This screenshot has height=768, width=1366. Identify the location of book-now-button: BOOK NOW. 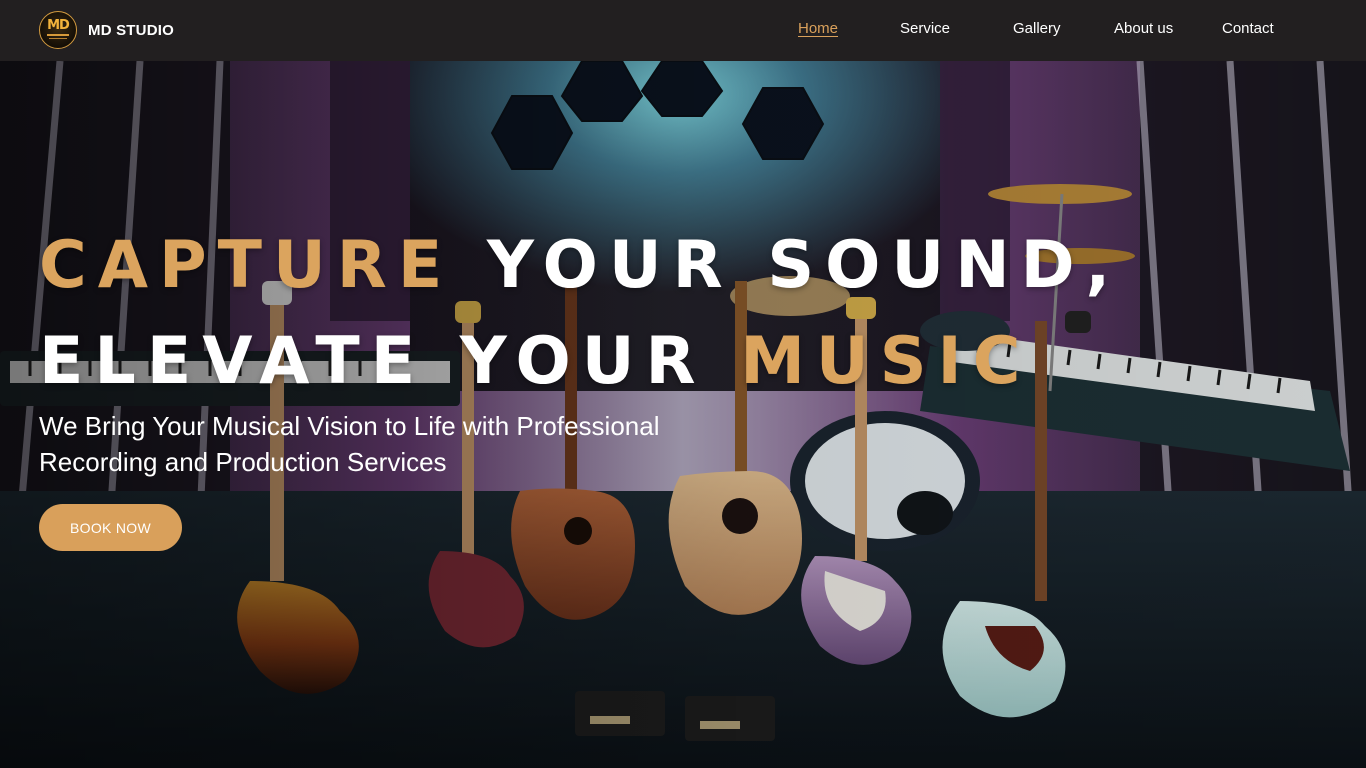
(110, 527).